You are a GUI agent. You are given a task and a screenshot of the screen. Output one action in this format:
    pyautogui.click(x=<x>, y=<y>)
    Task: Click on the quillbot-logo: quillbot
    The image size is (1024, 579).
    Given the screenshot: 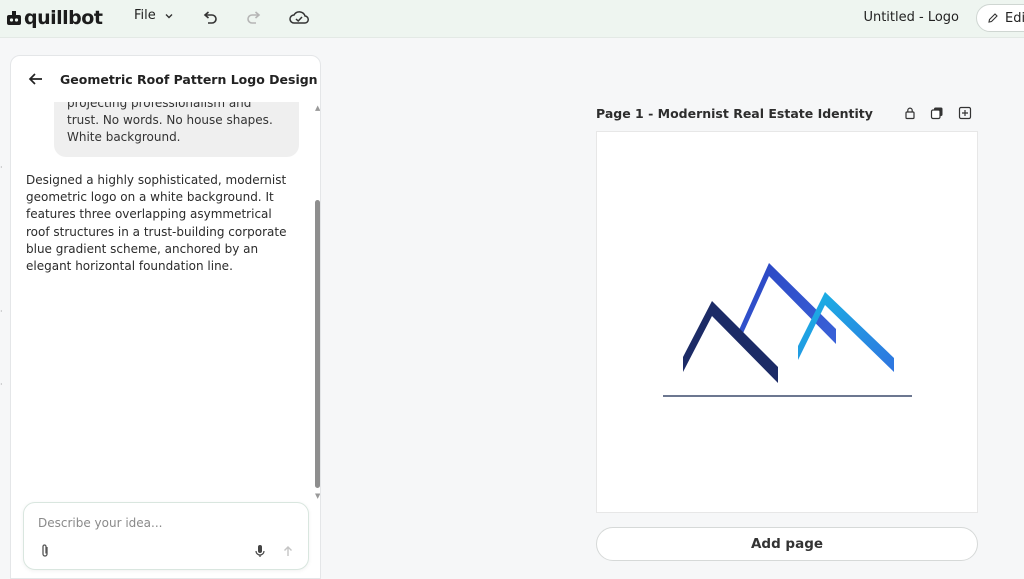 What is the action you would take?
    pyautogui.click(x=54, y=18)
    